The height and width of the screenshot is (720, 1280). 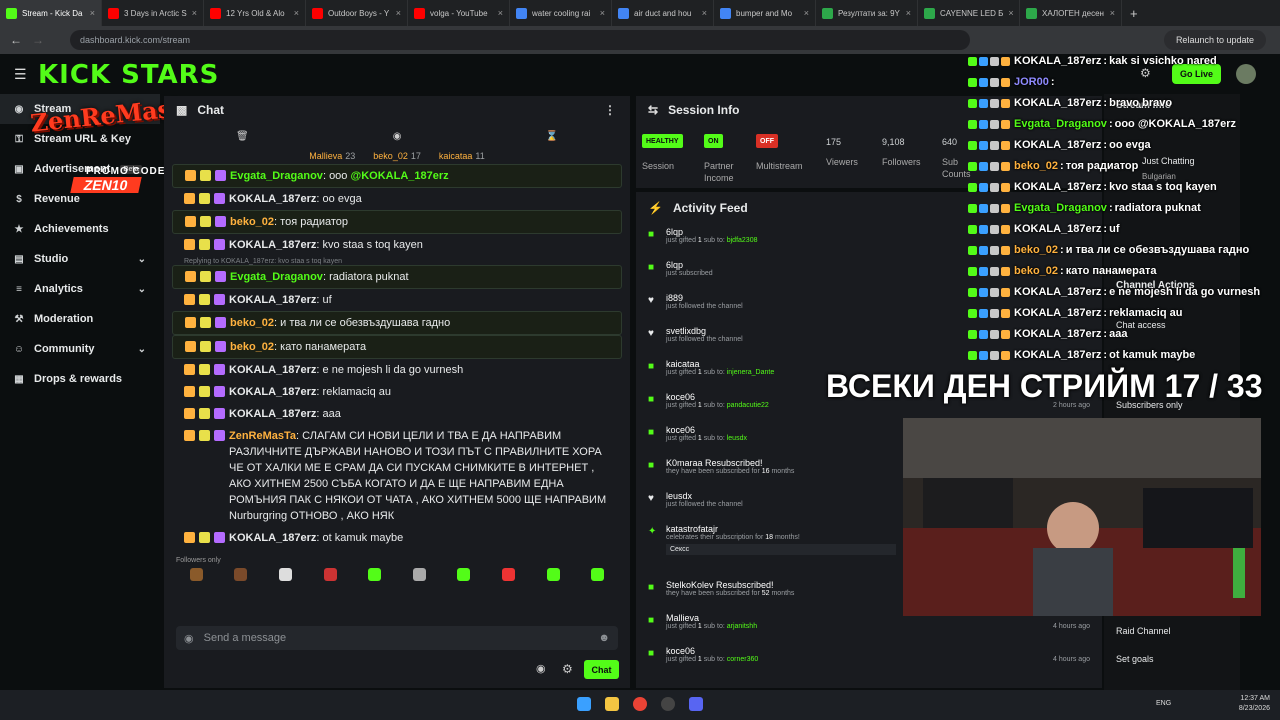 I want to click on chat-bubble-icon: ◉, so click(x=541, y=668).